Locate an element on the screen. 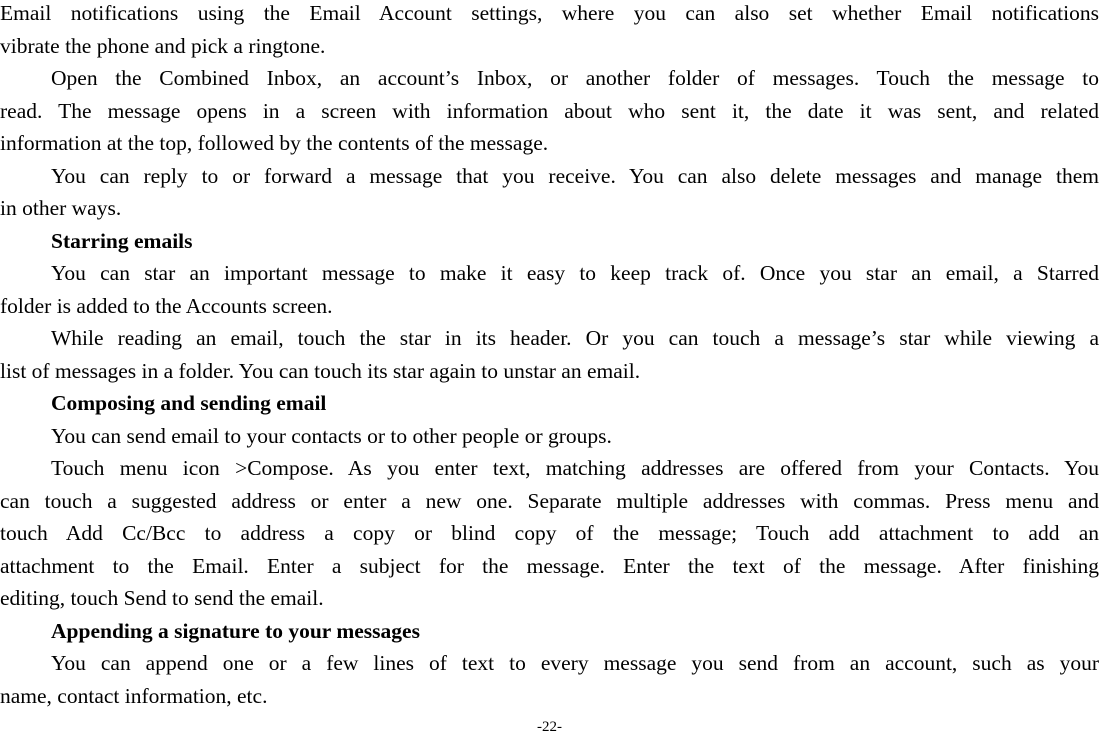  text-line: vibrate the phone and pick a ringtone. is located at coordinates (163, 45).